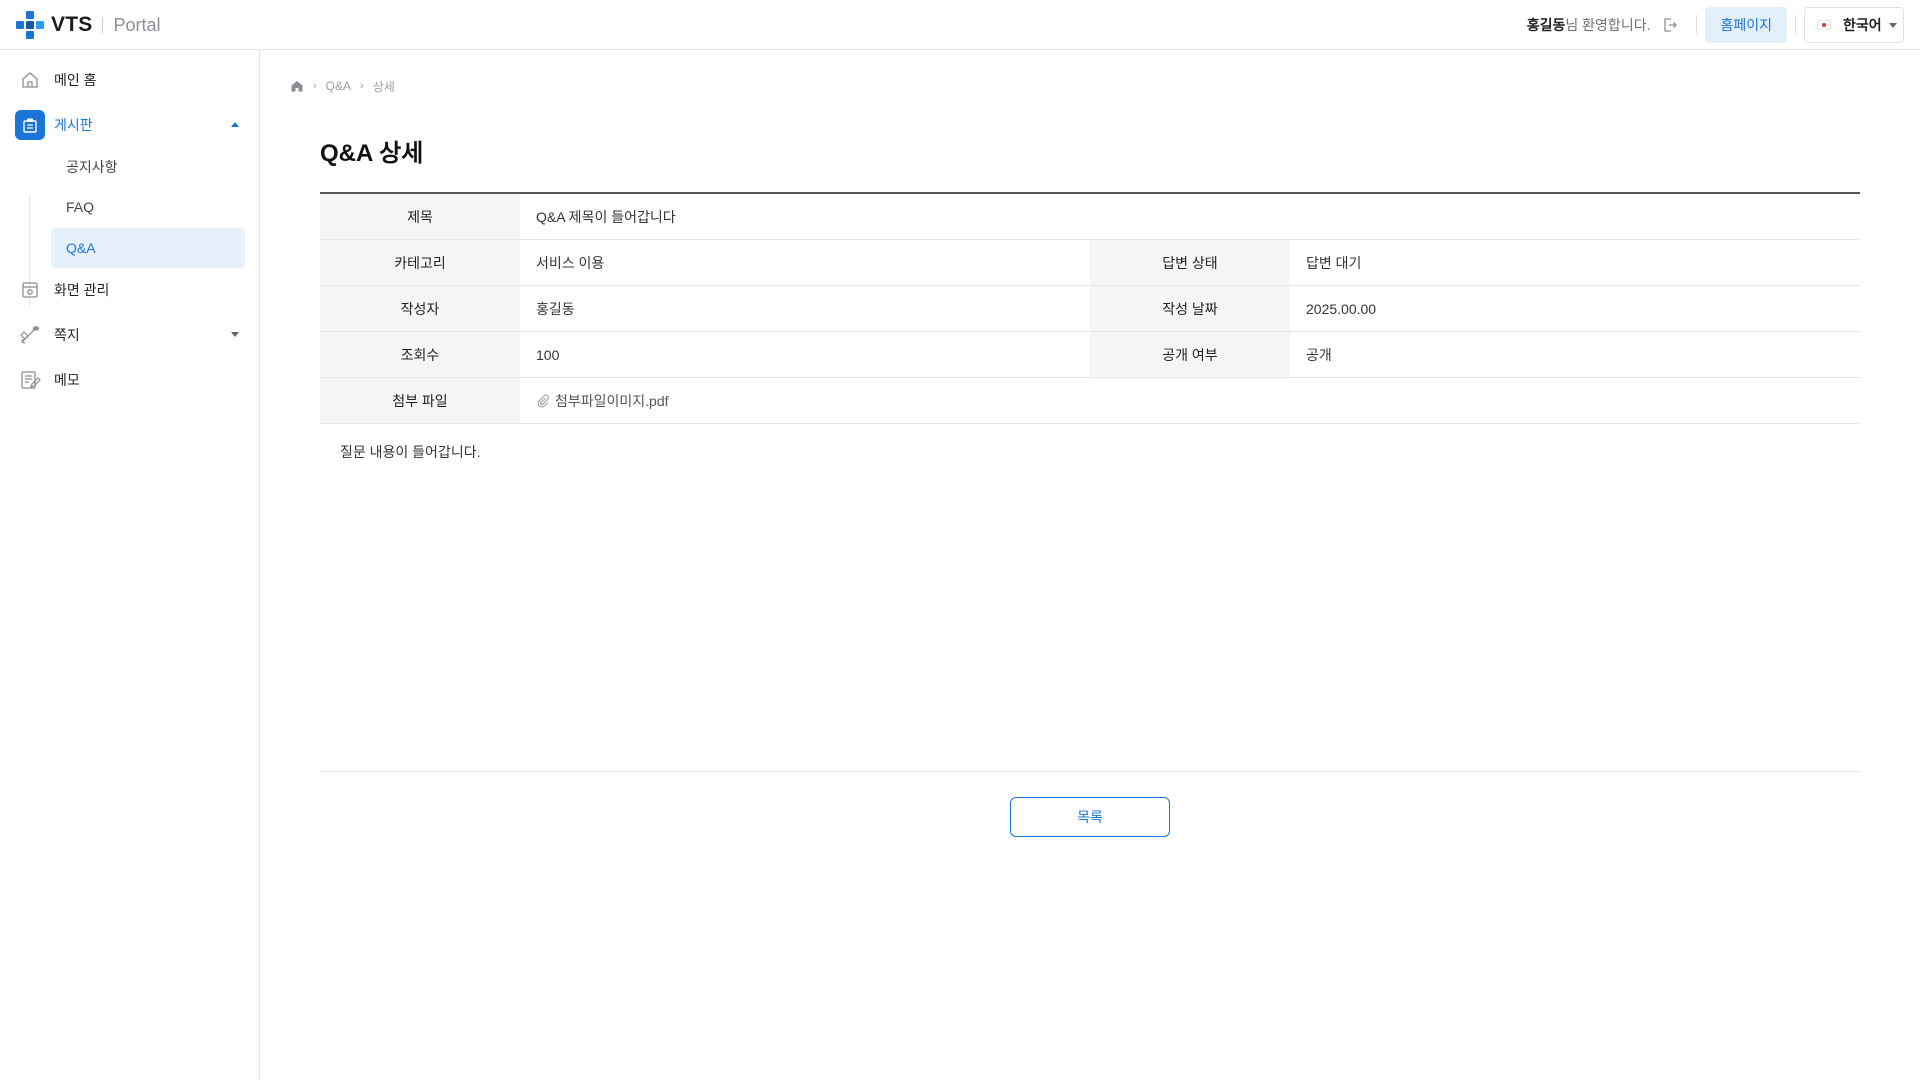  Describe the element at coordinates (338, 86) in the screenshot. I see `breadcrumb-item-qna: Q&A` at that location.